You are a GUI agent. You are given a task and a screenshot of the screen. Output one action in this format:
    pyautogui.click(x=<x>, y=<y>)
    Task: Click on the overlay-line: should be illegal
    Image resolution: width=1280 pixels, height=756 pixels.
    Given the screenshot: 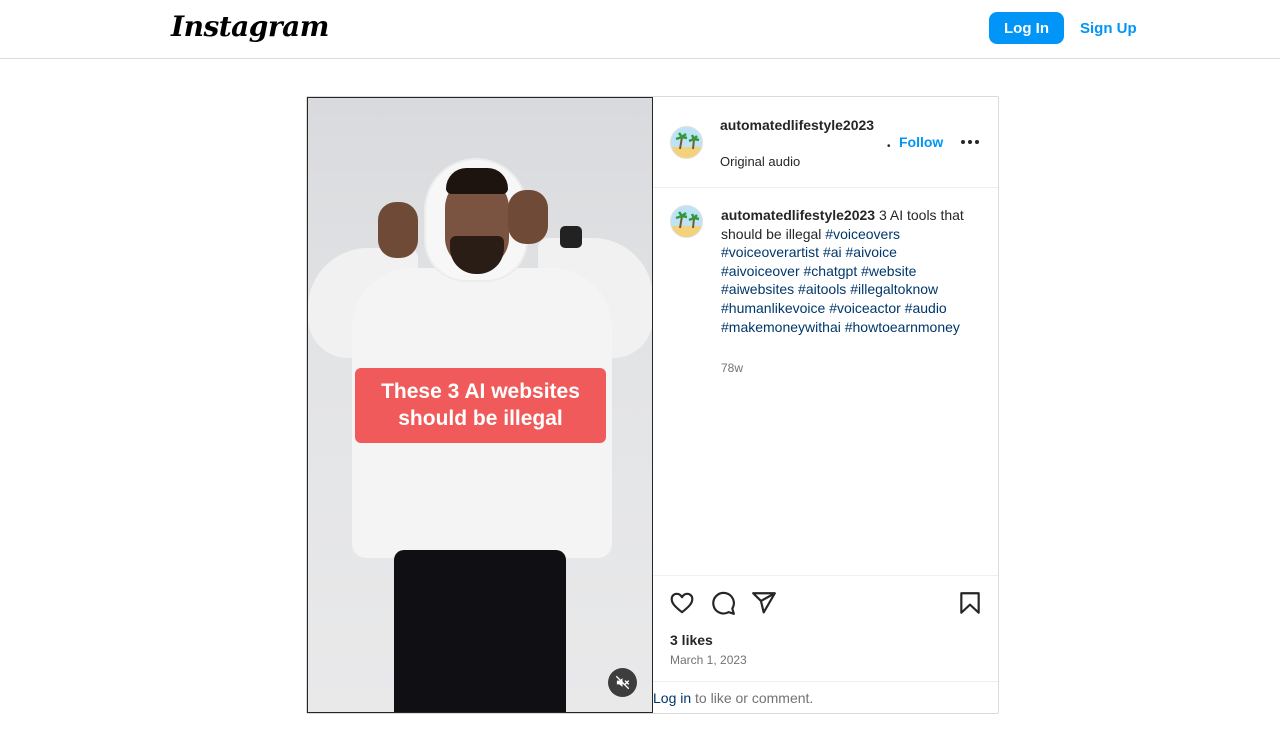 What is the action you would take?
    pyautogui.click(x=480, y=418)
    